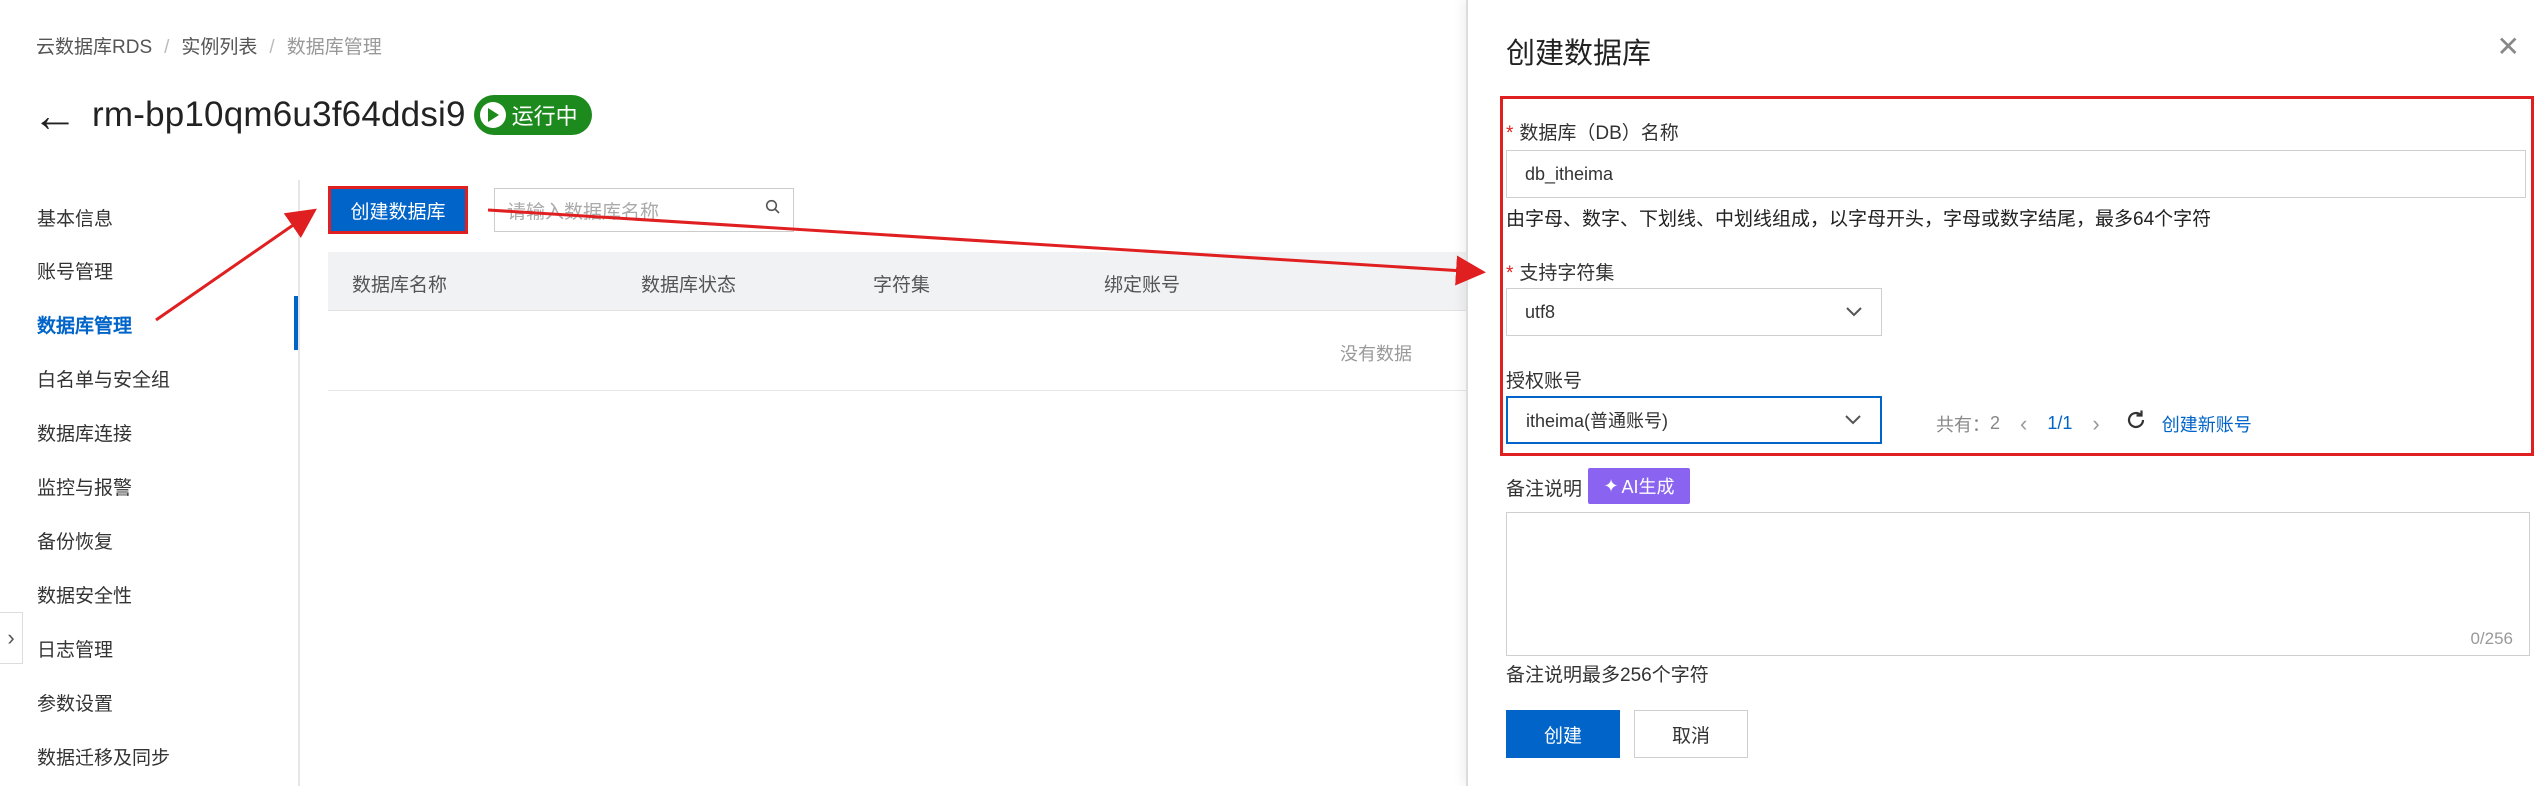 Image resolution: width=2546 pixels, height=786 pixels. I want to click on sparkle-icon: ✦, so click(1611, 485).